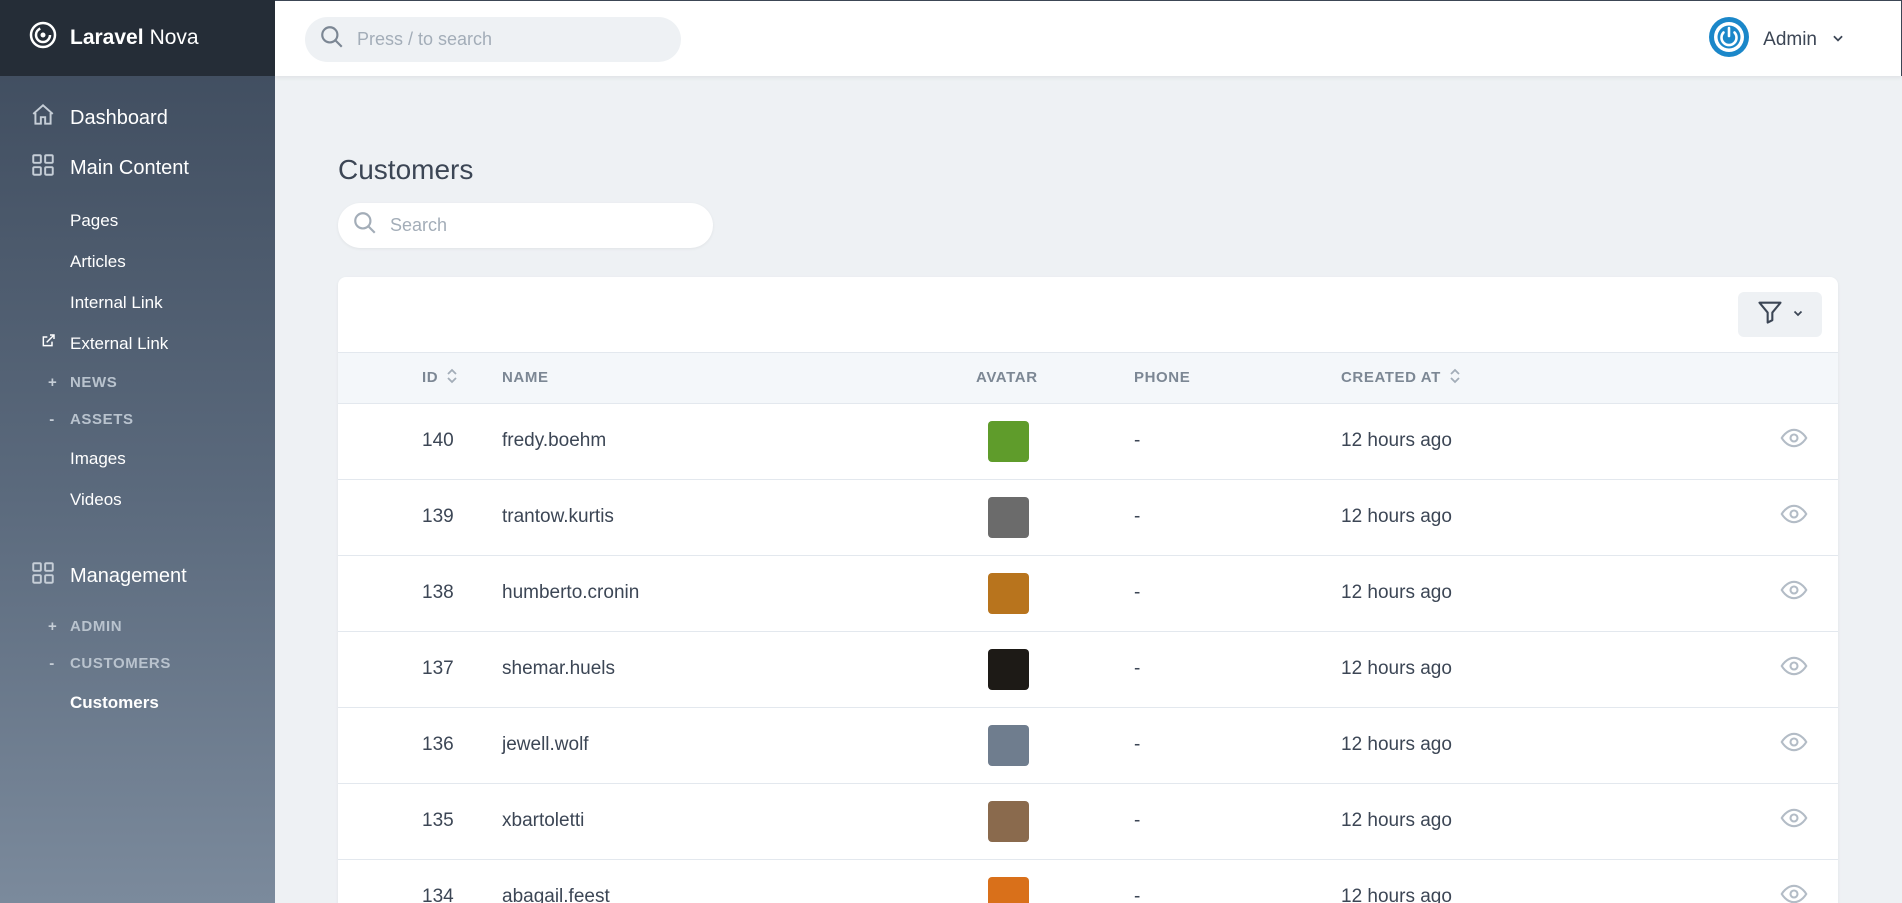 This screenshot has height=903, width=1902. I want to click on sidebar-item-internal-link: Internal Link, so click(137, 302).